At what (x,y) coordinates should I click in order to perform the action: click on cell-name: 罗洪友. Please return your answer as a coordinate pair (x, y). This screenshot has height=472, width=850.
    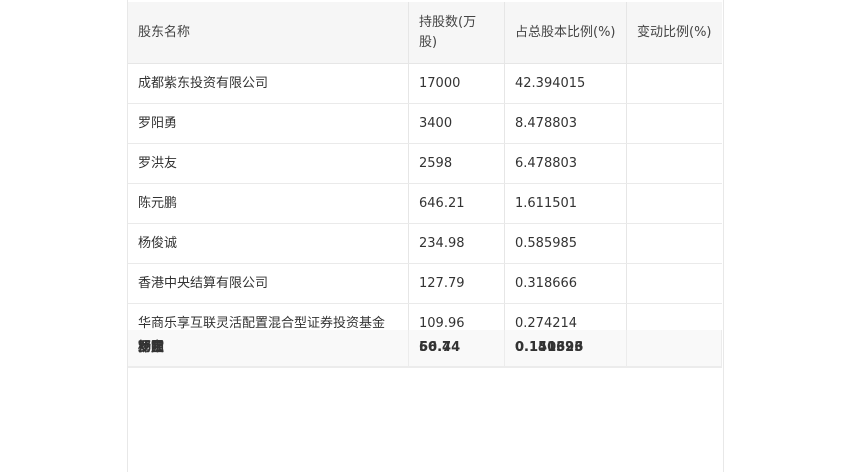
    Looking at the image, I should click on (268, 163).